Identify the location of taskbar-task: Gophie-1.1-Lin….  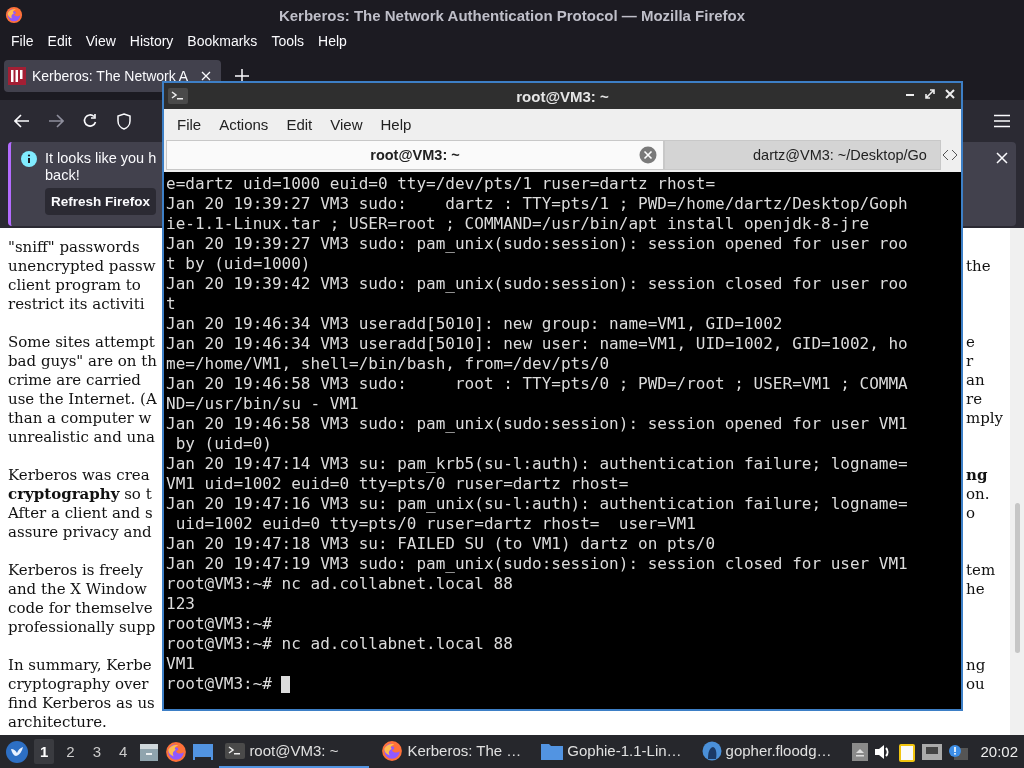
(612, 751).